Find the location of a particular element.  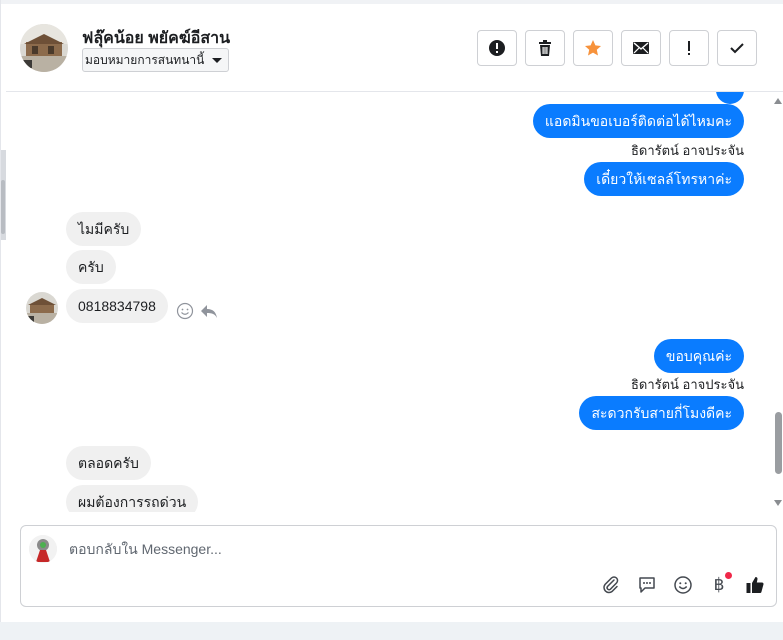

message-bubble-outgoing: ขอบคุณค่ะ is located at coordinates (698, 356).